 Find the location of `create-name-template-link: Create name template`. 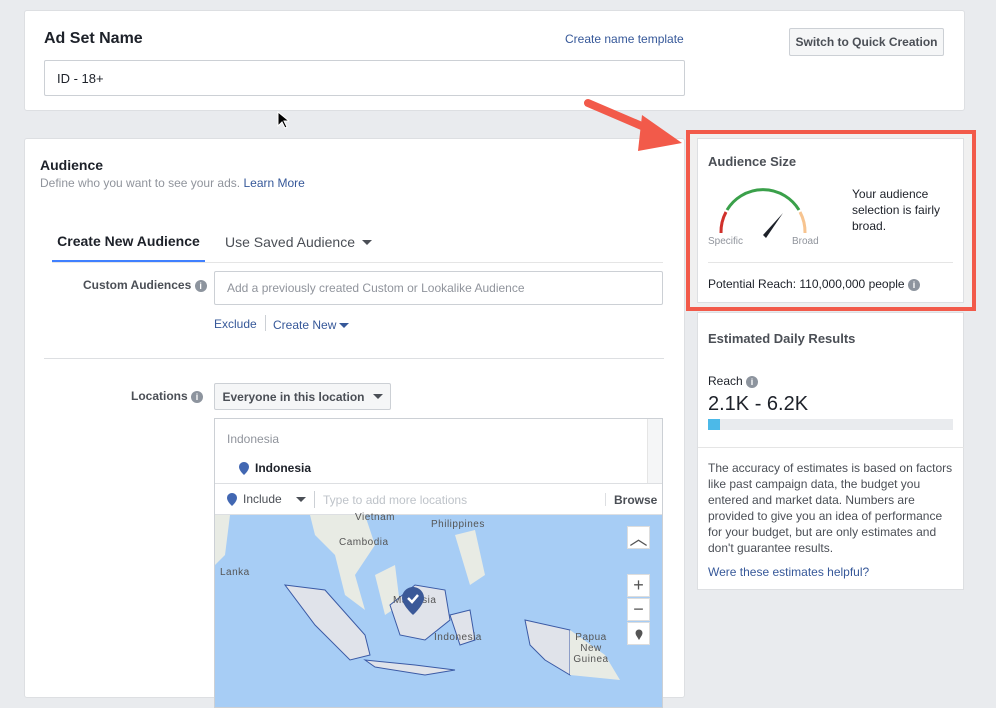

create-name-template-link: Create name template is located at coordinates (624, 39).